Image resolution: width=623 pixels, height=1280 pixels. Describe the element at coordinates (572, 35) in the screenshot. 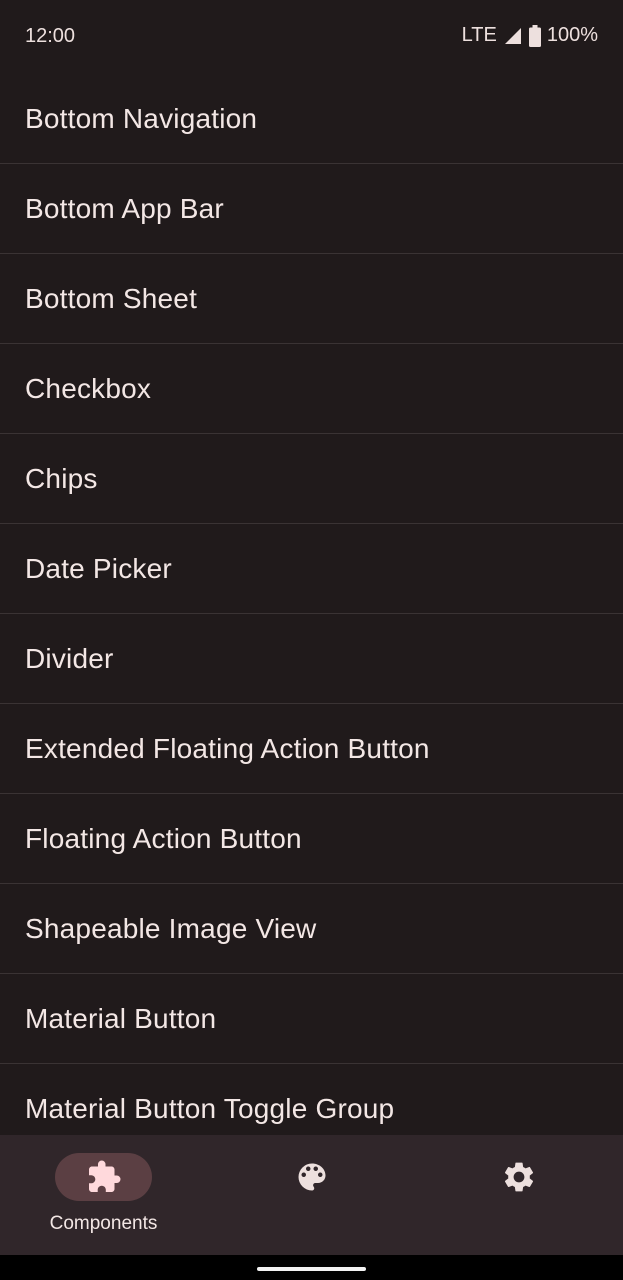

I see `battery-level: 100%` at that location.